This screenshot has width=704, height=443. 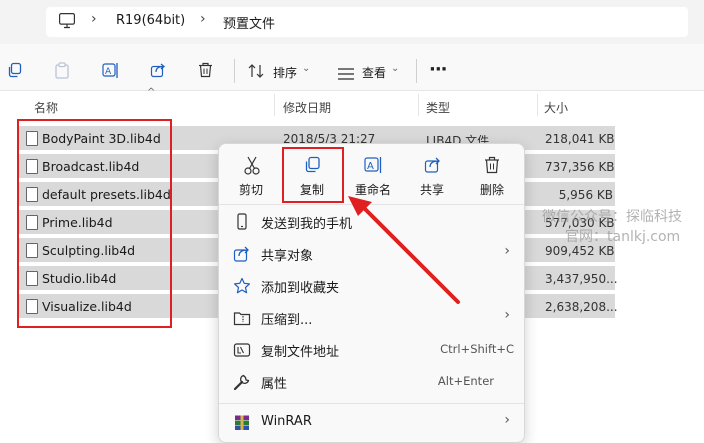 What do you see at coordinates (62, 73) in the screenshot?
I see `paste-icon` at bounding box center [62, 73].